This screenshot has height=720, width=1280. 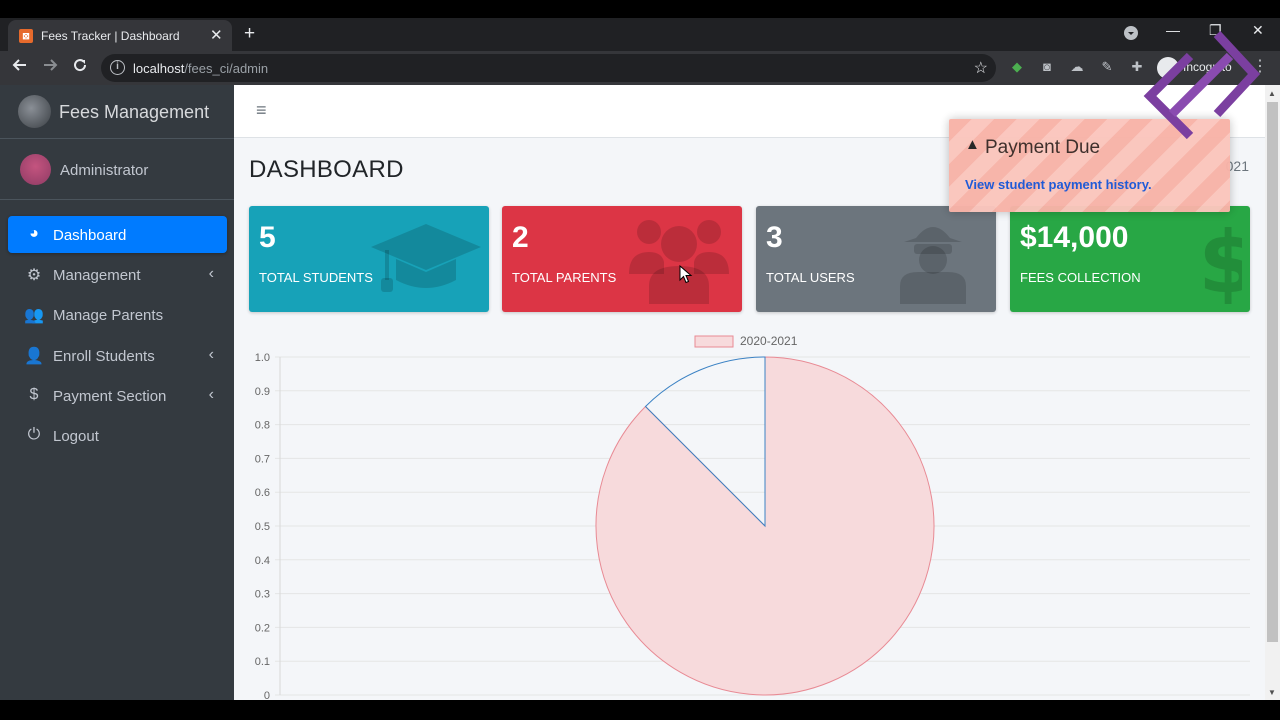 I want to click on sidebar-item-management: ⚙ Management ‹, so click(x=117, y=274).